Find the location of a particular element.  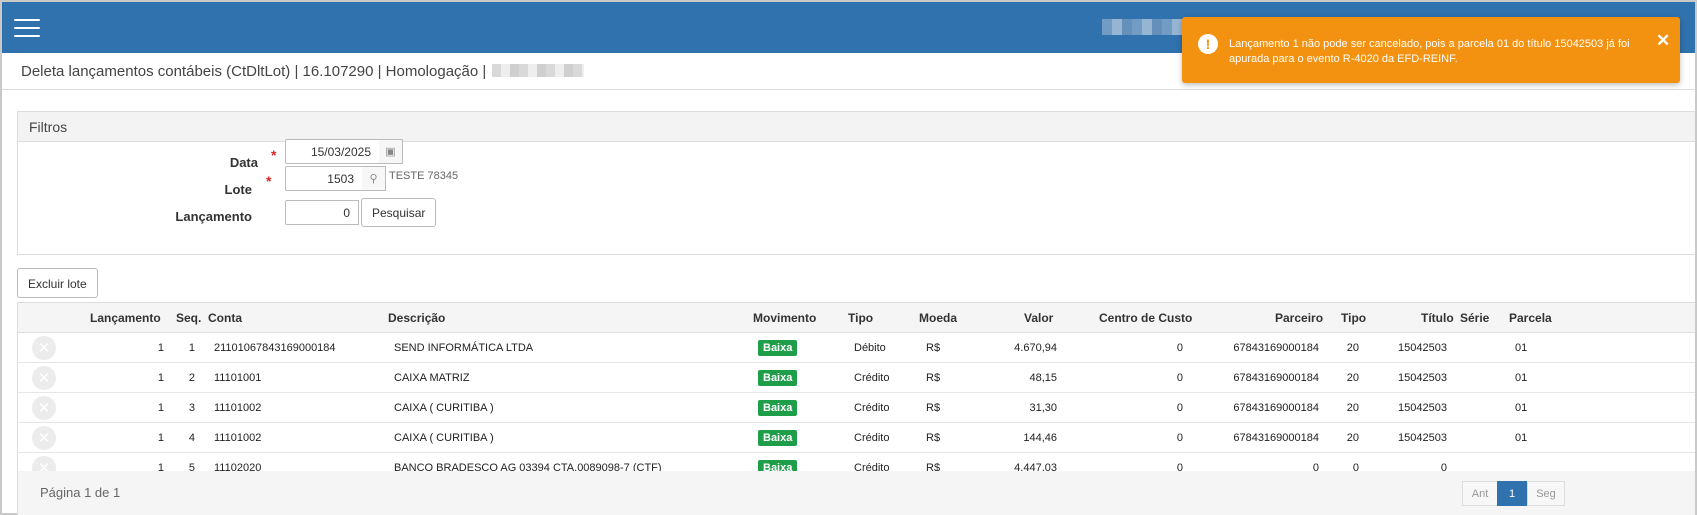

data-input is located at coordinates (332, 151).